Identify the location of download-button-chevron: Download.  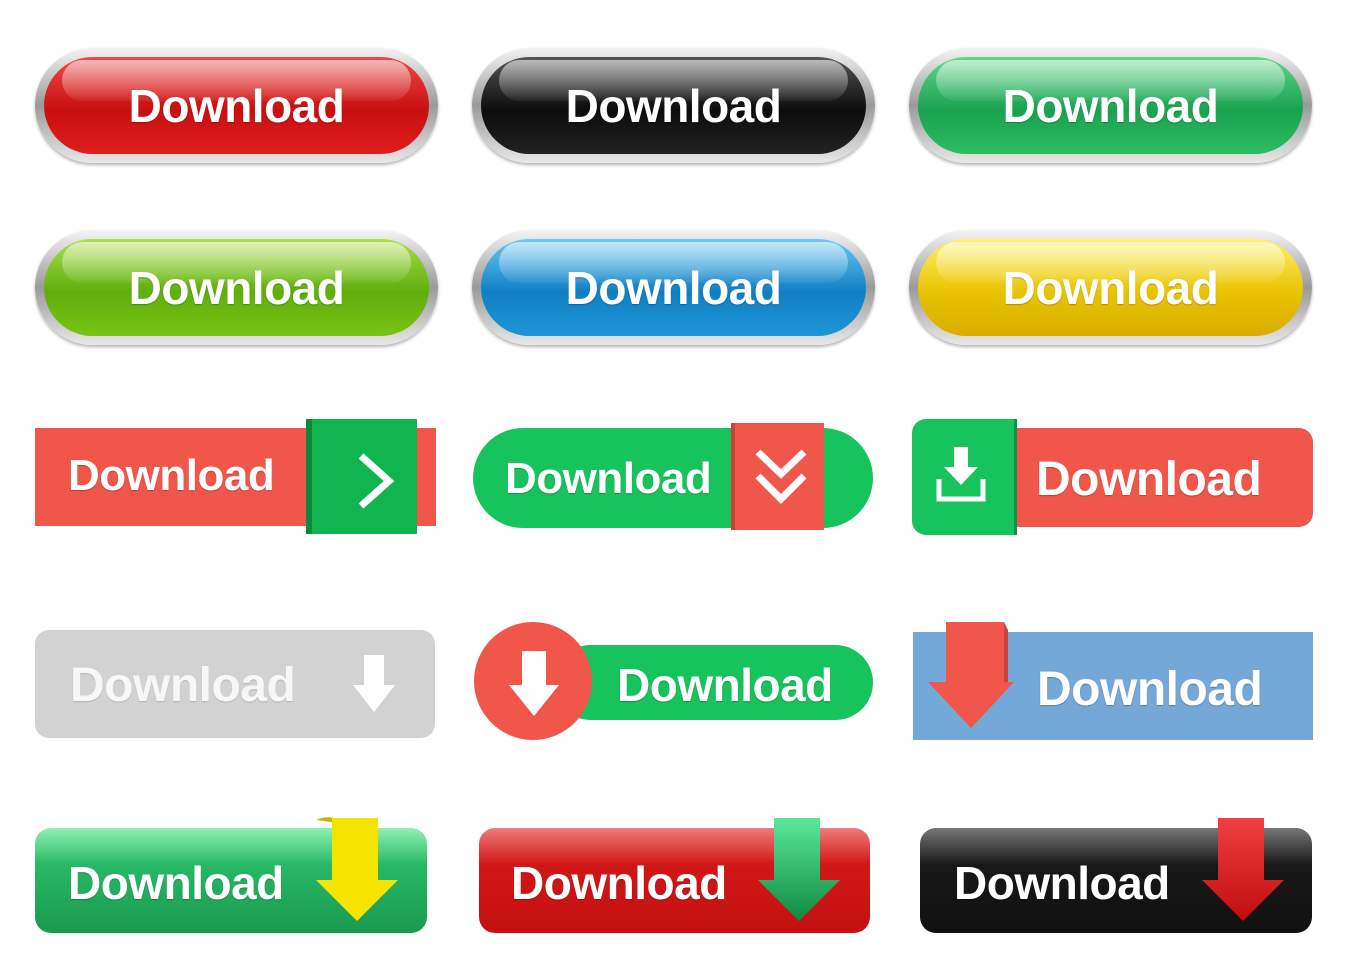
(236, 477).